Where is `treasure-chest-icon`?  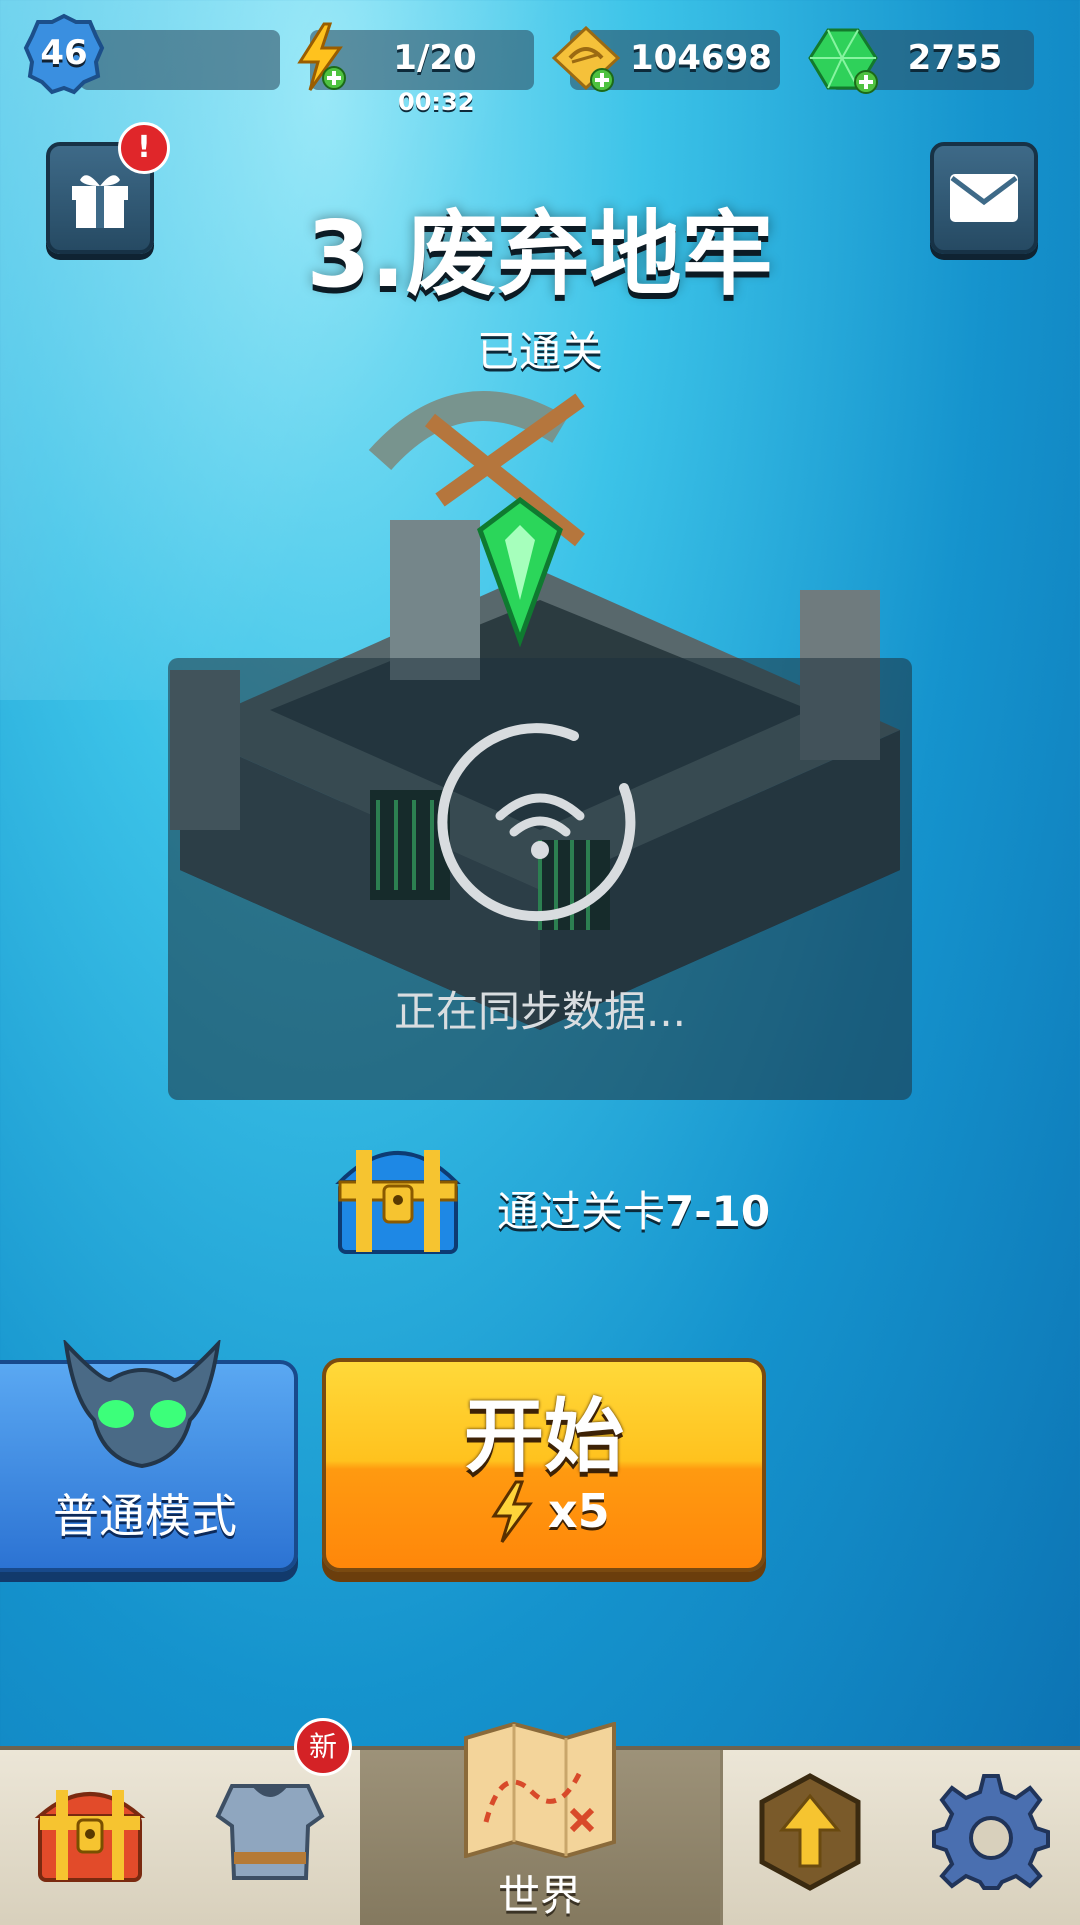
treasure-chest-icon is located at coordinates (398, 1197).